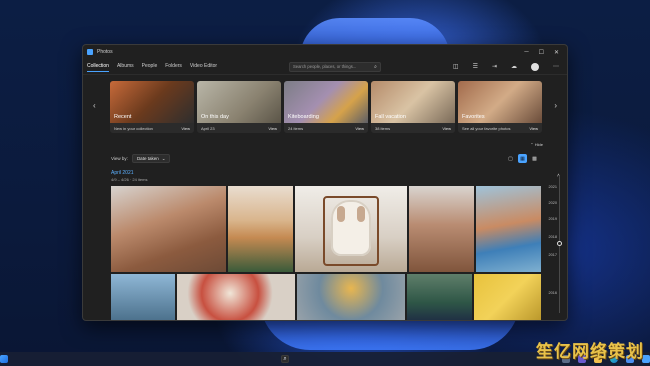  I want to click on caption-buttons: ─ ☐ ✕, so click(543, 52).